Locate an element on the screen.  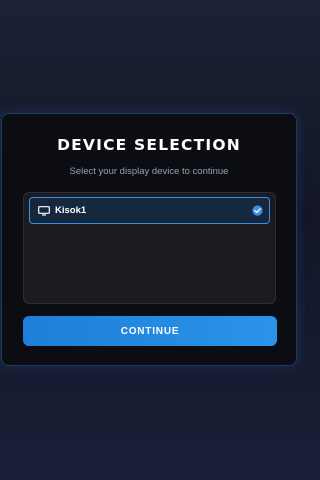
dialog-subtitle: Select your display device to continue is located at coordinates (149, 171).